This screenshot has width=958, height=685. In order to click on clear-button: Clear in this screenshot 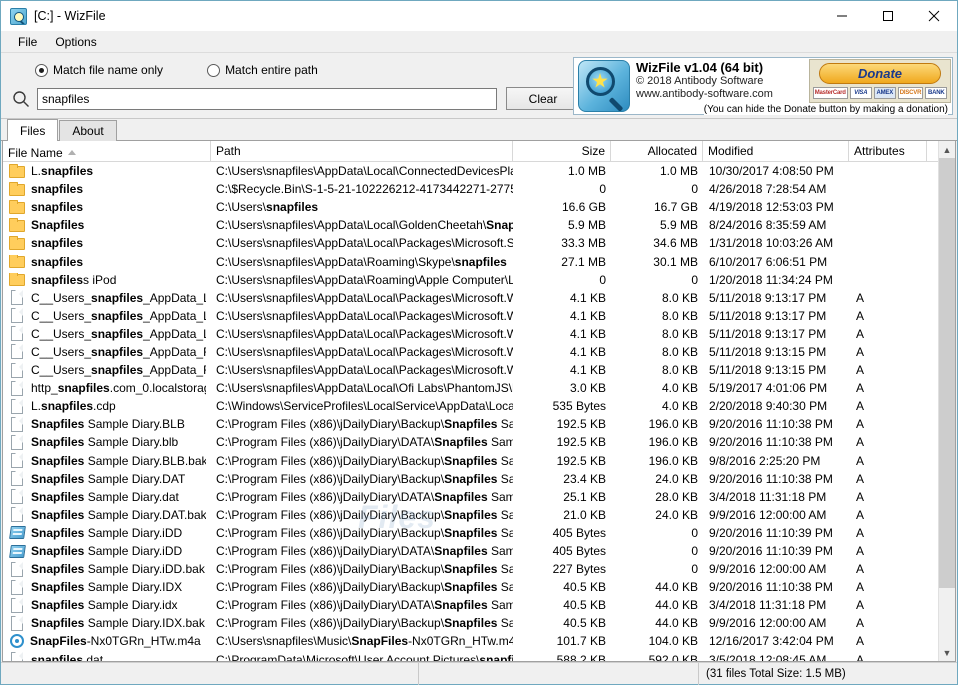, I will do `click(543, 98)`.